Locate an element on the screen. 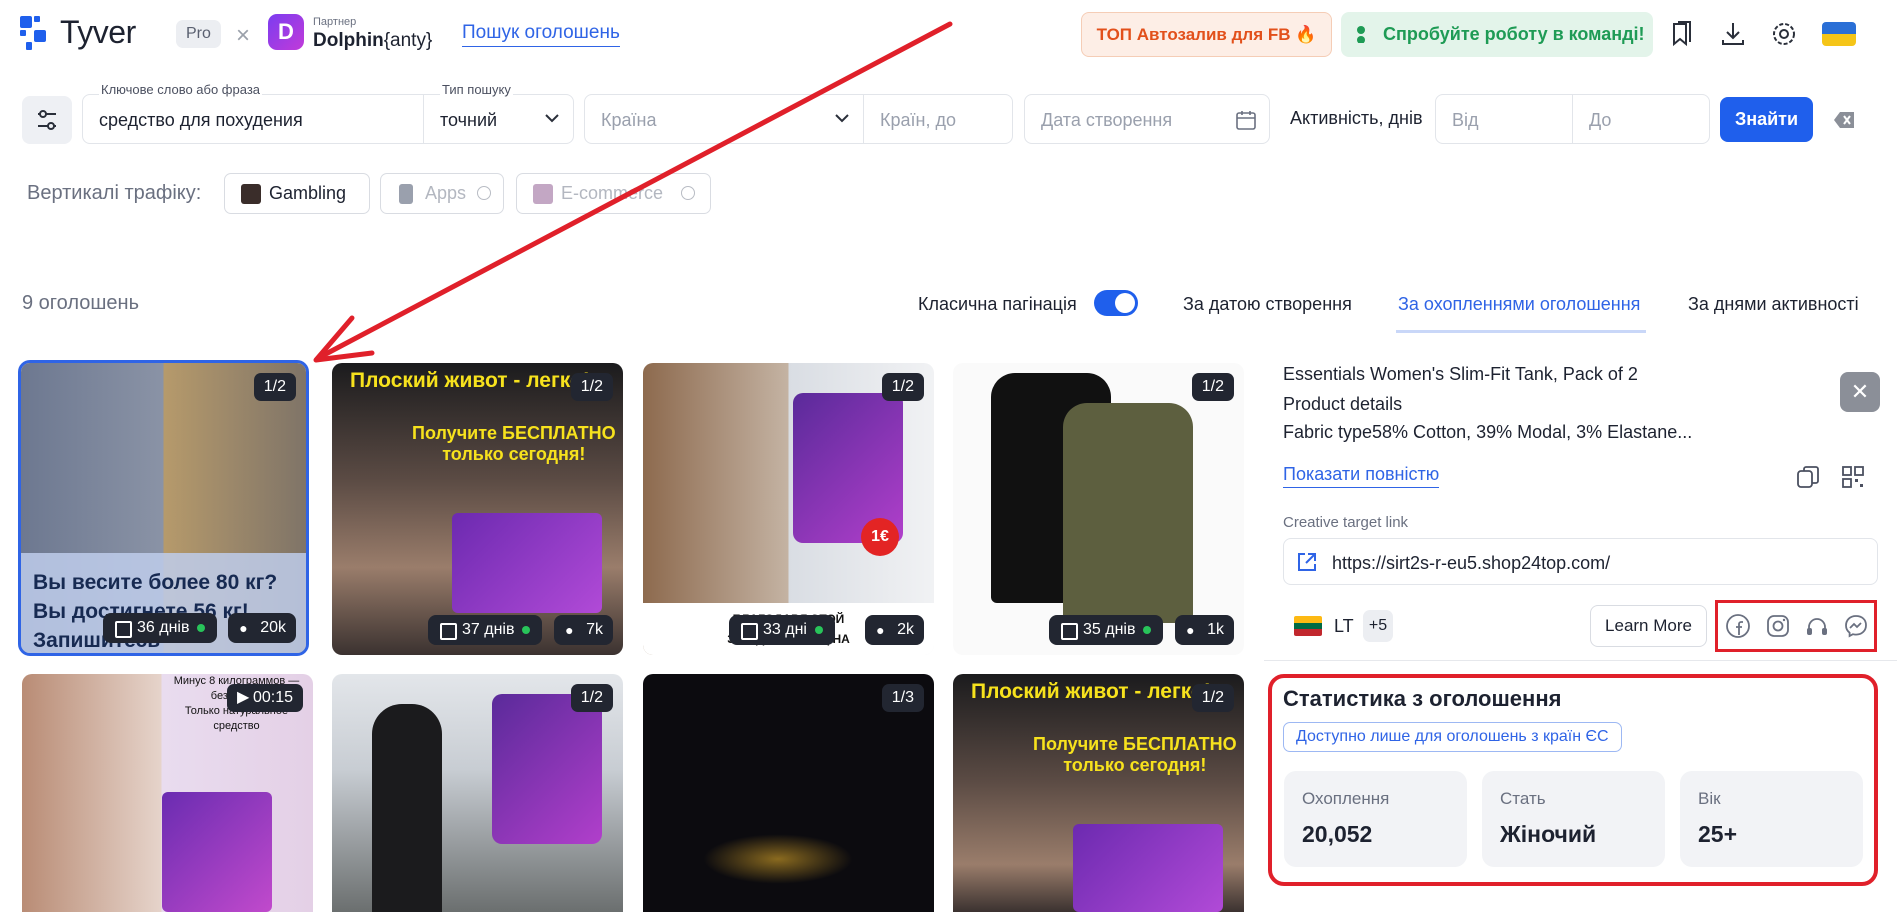 This screenshot has width=1897, height=912. dolphin-logo-icon: D is located at coordinates (286, 32).